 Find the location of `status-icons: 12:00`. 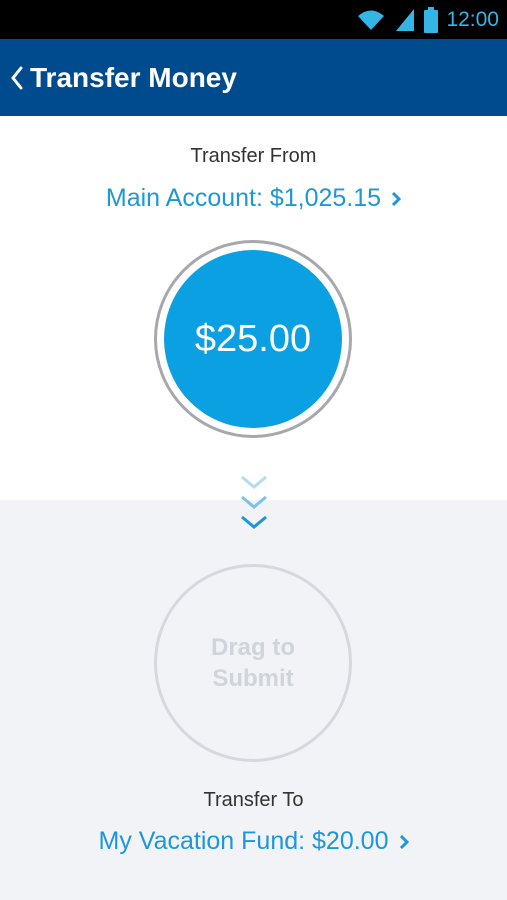

status-icons: 12:00 is located at coordinates (427, 20).